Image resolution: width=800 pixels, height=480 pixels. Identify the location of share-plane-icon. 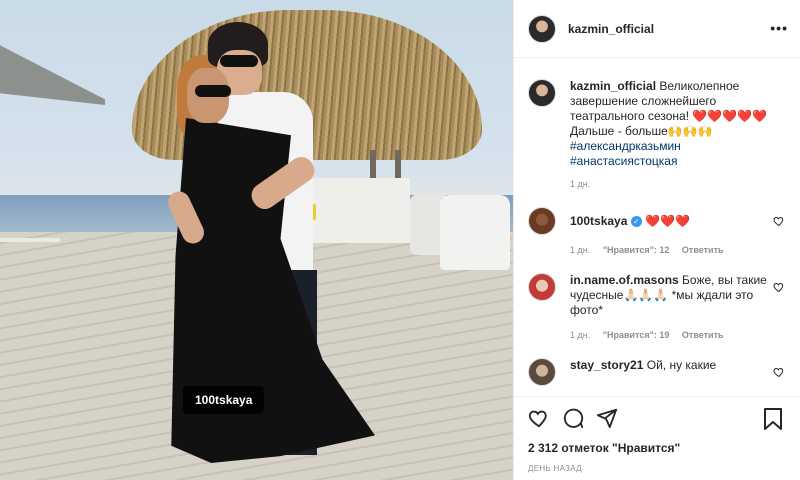
(607, 418).